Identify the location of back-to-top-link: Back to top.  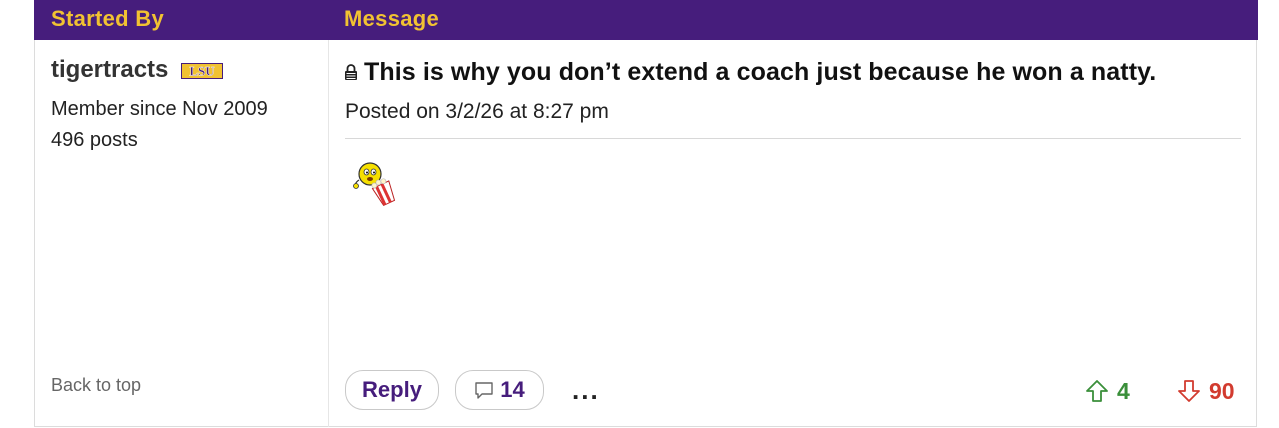
(96, 385).